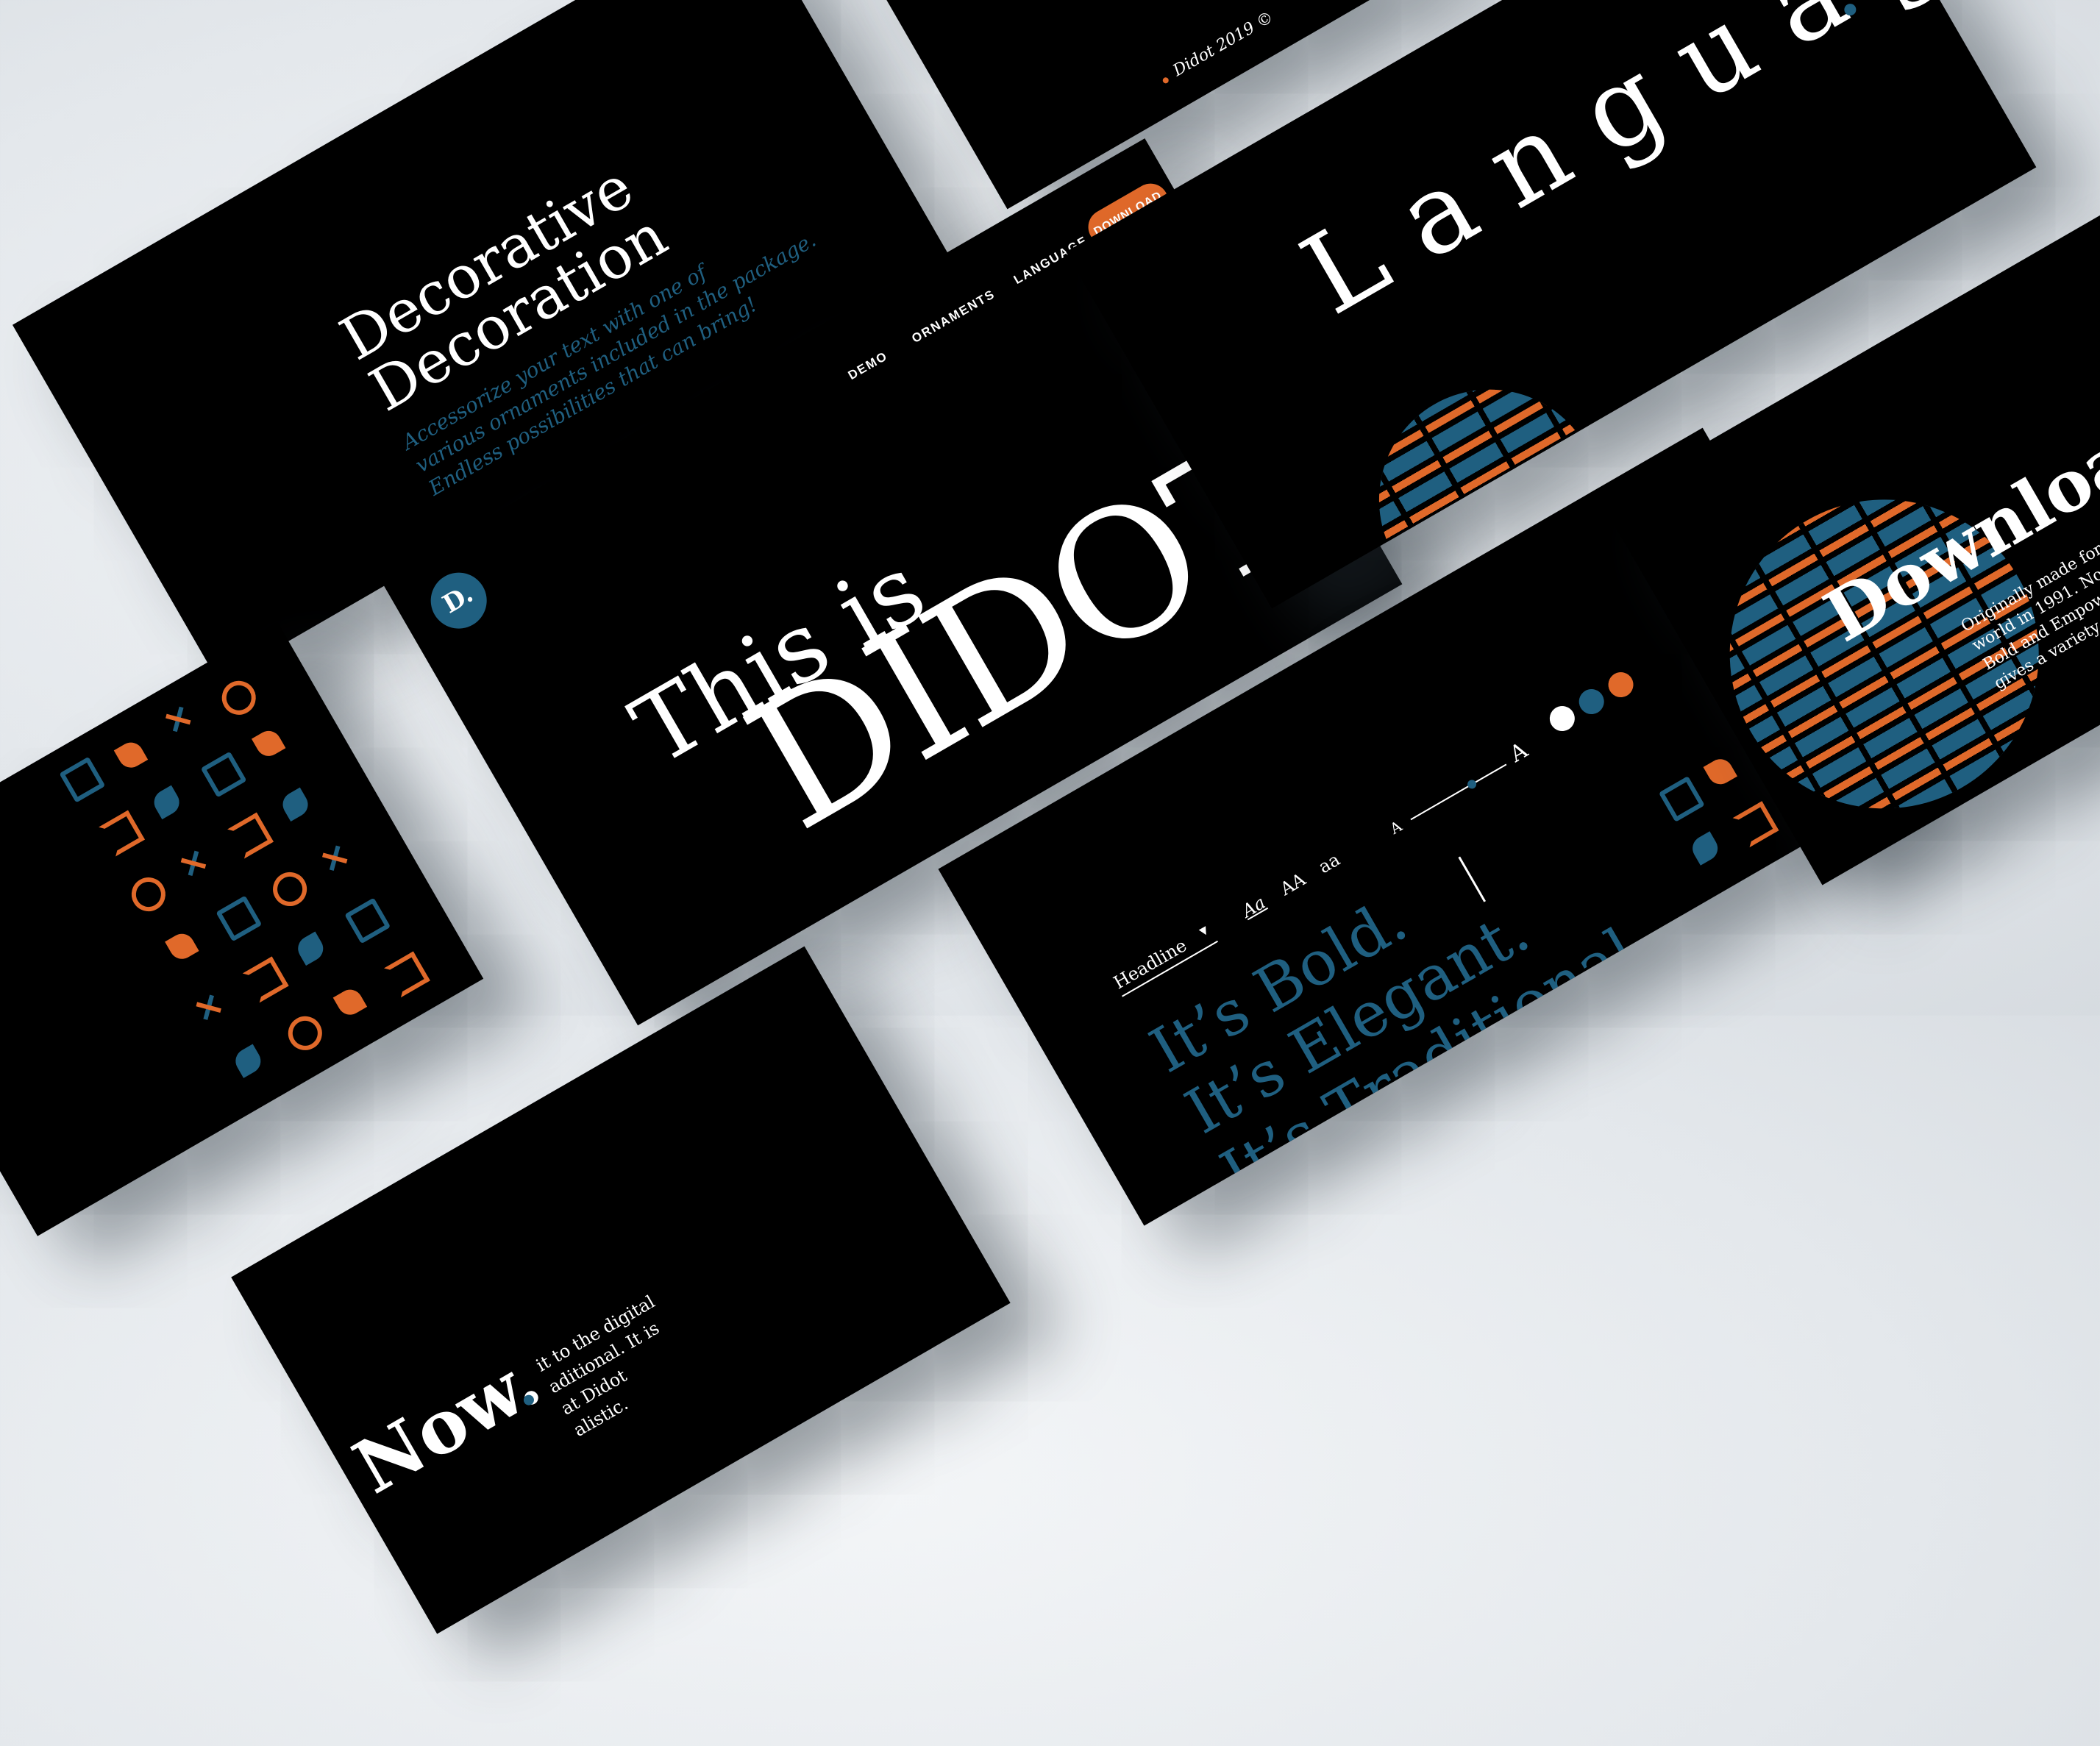  Describe the element at coordinates (1621, 685) in the screenshot. I see `swatch-orange` at that location.